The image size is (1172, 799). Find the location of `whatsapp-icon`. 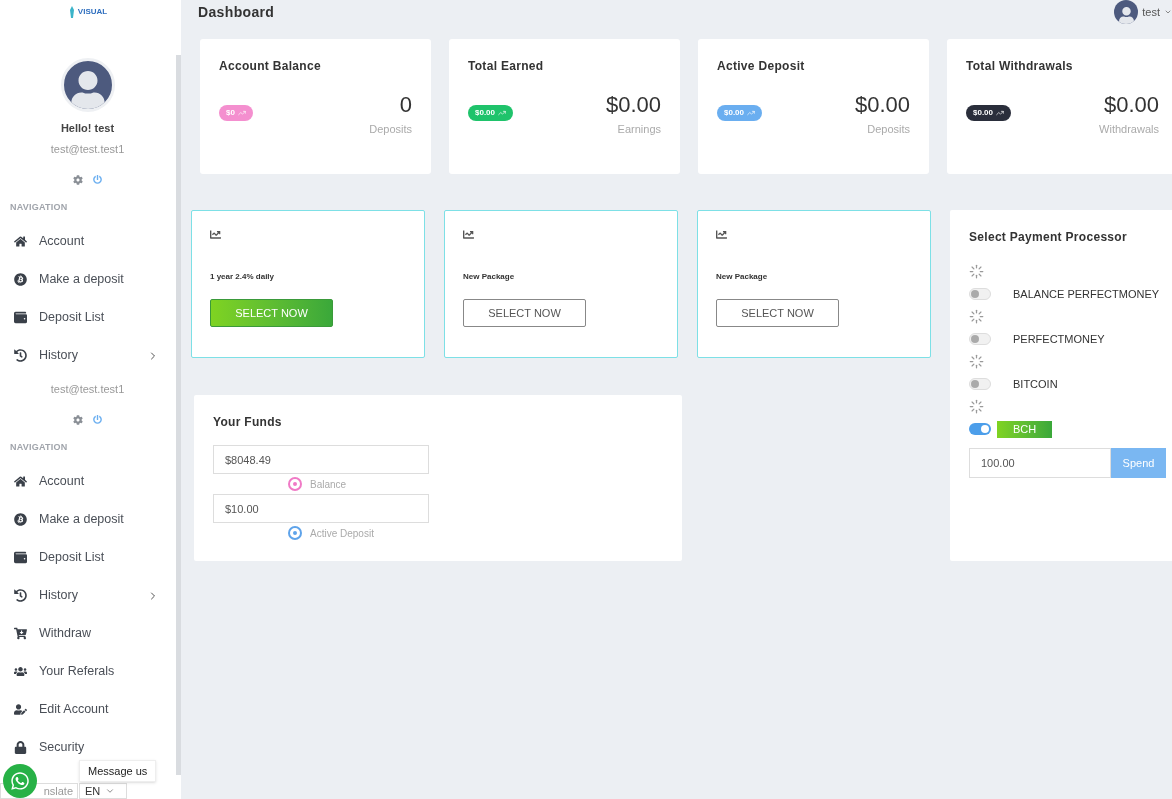

whatsapp-icon is located at coordinates (20, 781).